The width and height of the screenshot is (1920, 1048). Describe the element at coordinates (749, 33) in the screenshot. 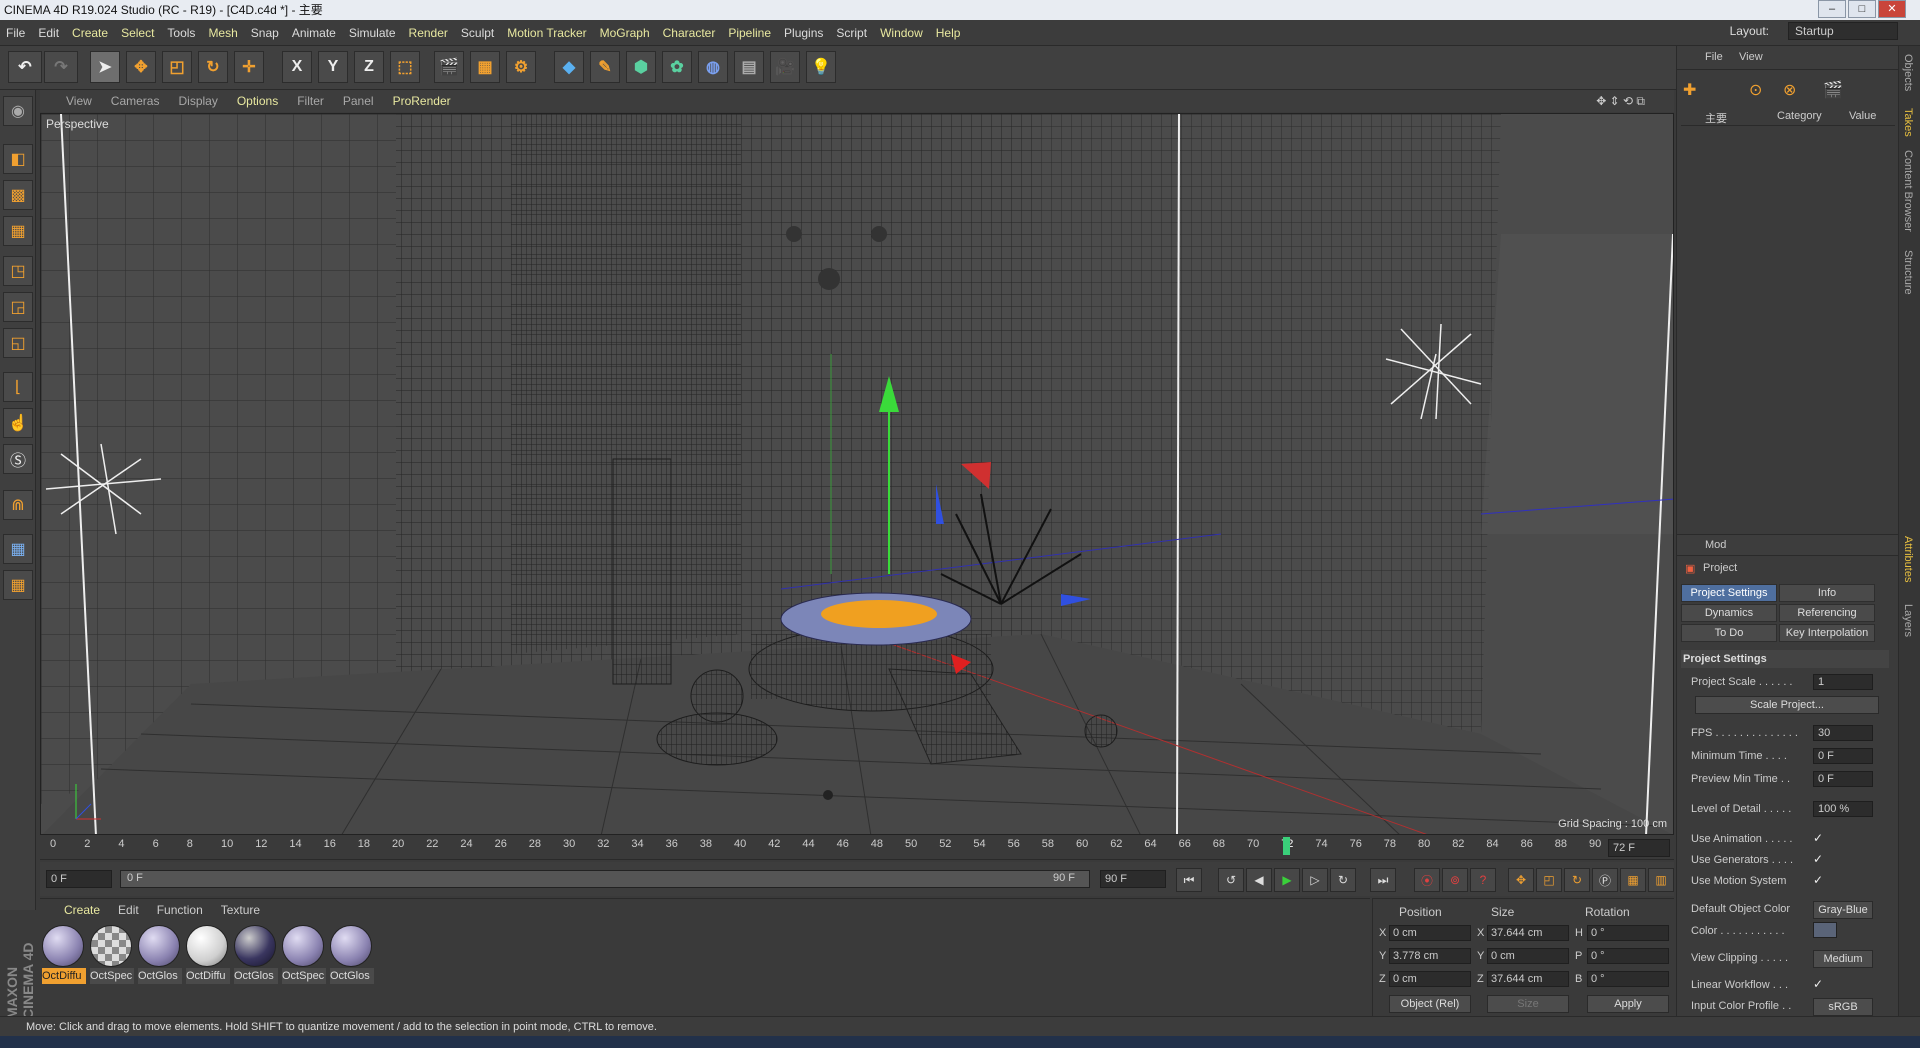

I see `menu-pipeline: Pipeline` at that location.